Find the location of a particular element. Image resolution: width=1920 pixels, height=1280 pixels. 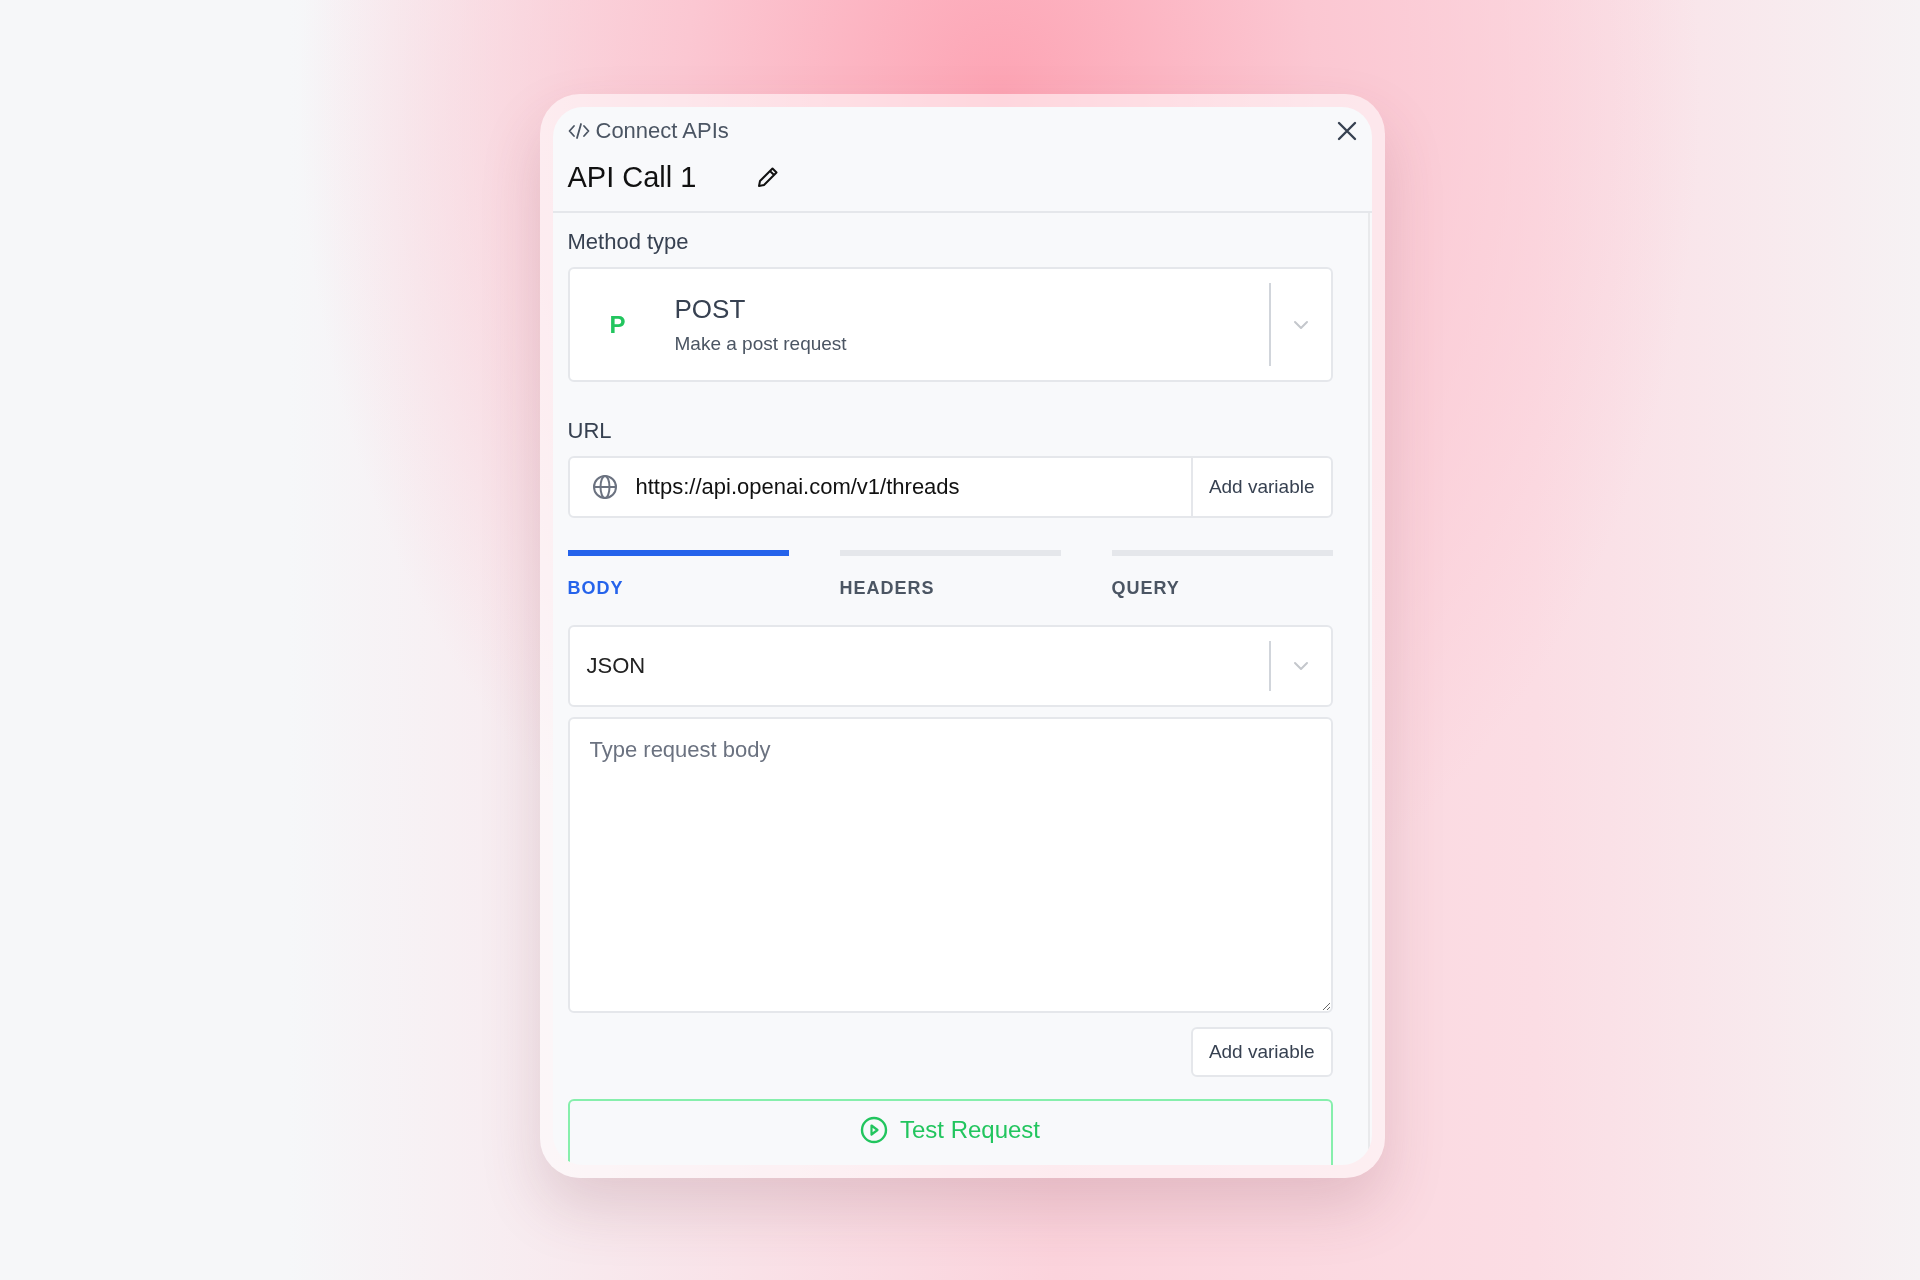

tab: QUERY is located at coordinates (1222, 574).